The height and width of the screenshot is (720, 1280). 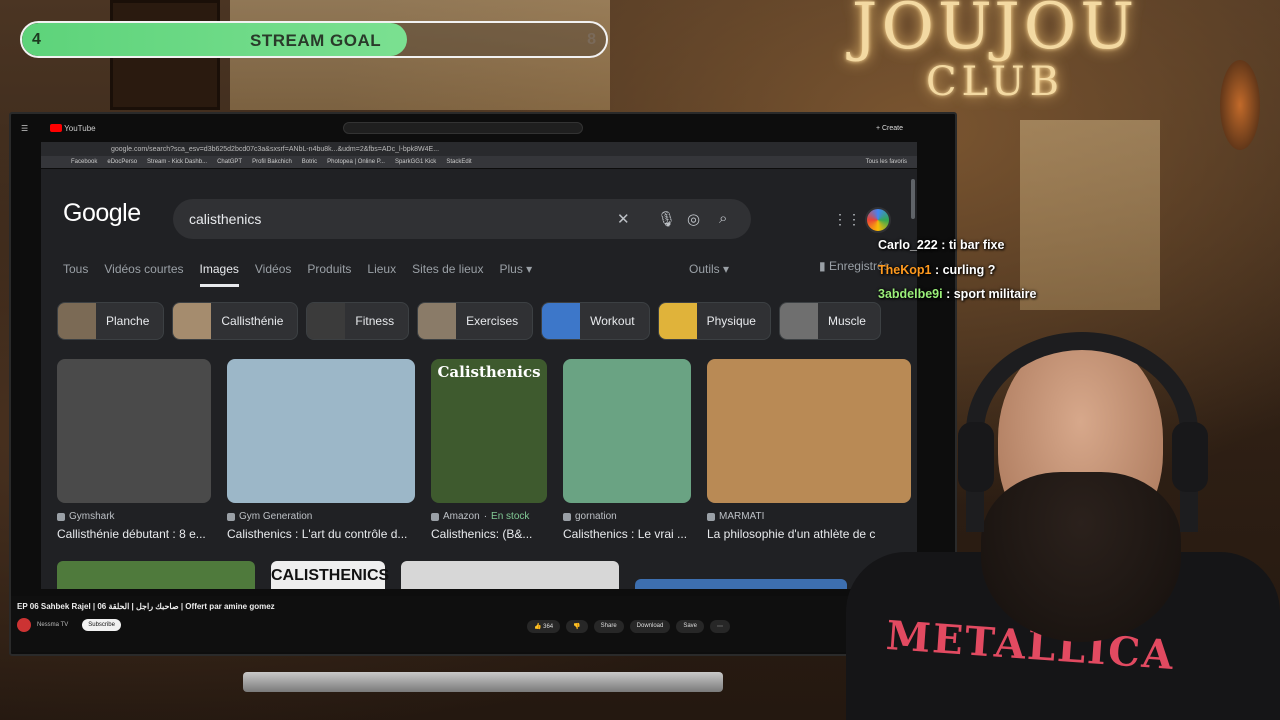 What do you see at coordinates (889, 128) in the screenshot?
I see `create-button: + Create` at bounding box center [889, 128].